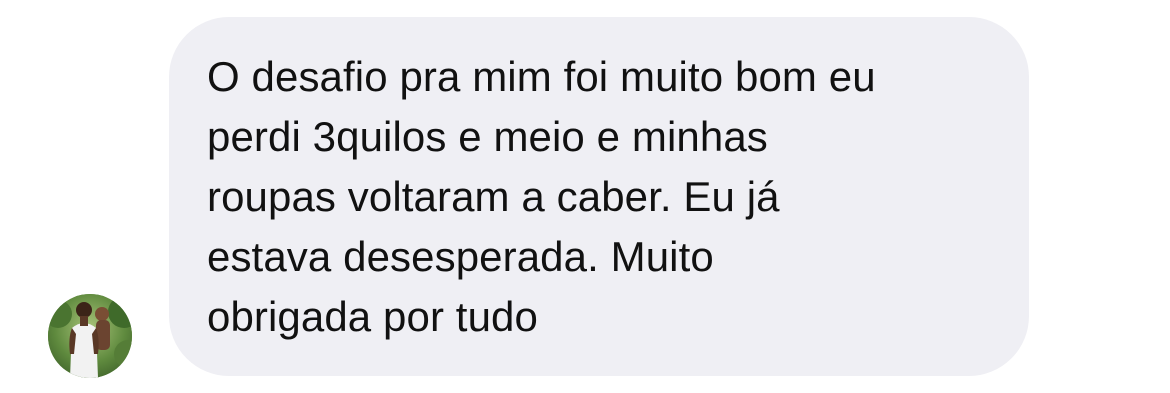  Describe the element at coordinates (372, 316) in the screenshot. I see `message-line: obrigada por tudo` at that location.